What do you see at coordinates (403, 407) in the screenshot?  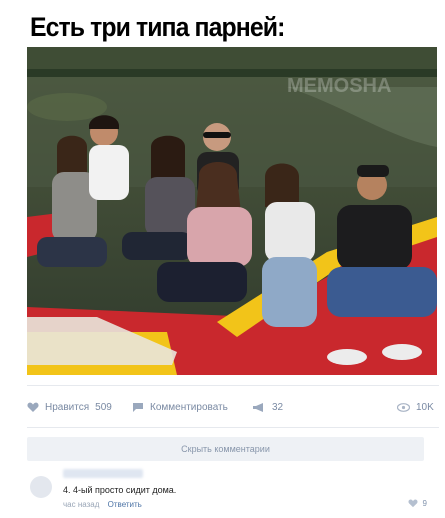 I see `eye-icon` at bounding box center [403, 407].